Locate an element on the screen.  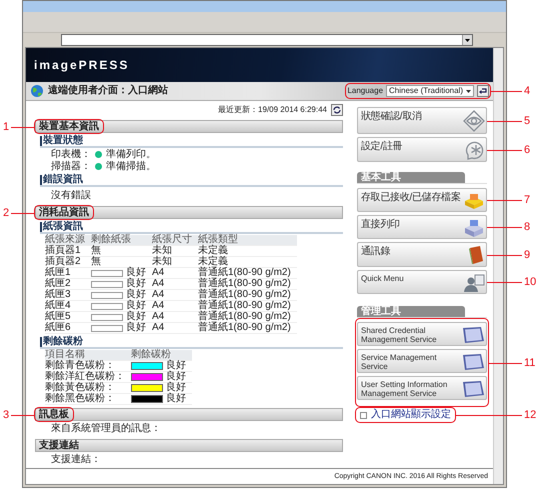
status-label: 印表機： is located at coordinates (71, 154).